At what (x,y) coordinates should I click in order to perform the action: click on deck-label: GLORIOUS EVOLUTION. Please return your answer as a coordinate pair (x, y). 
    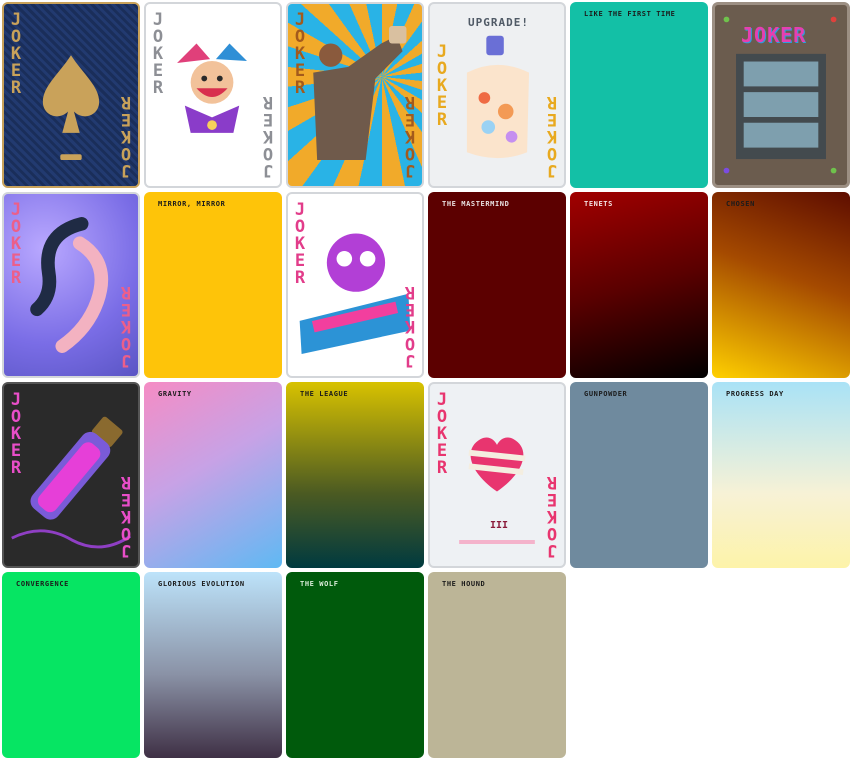
    Looking at the image, I should click on (201, 584).